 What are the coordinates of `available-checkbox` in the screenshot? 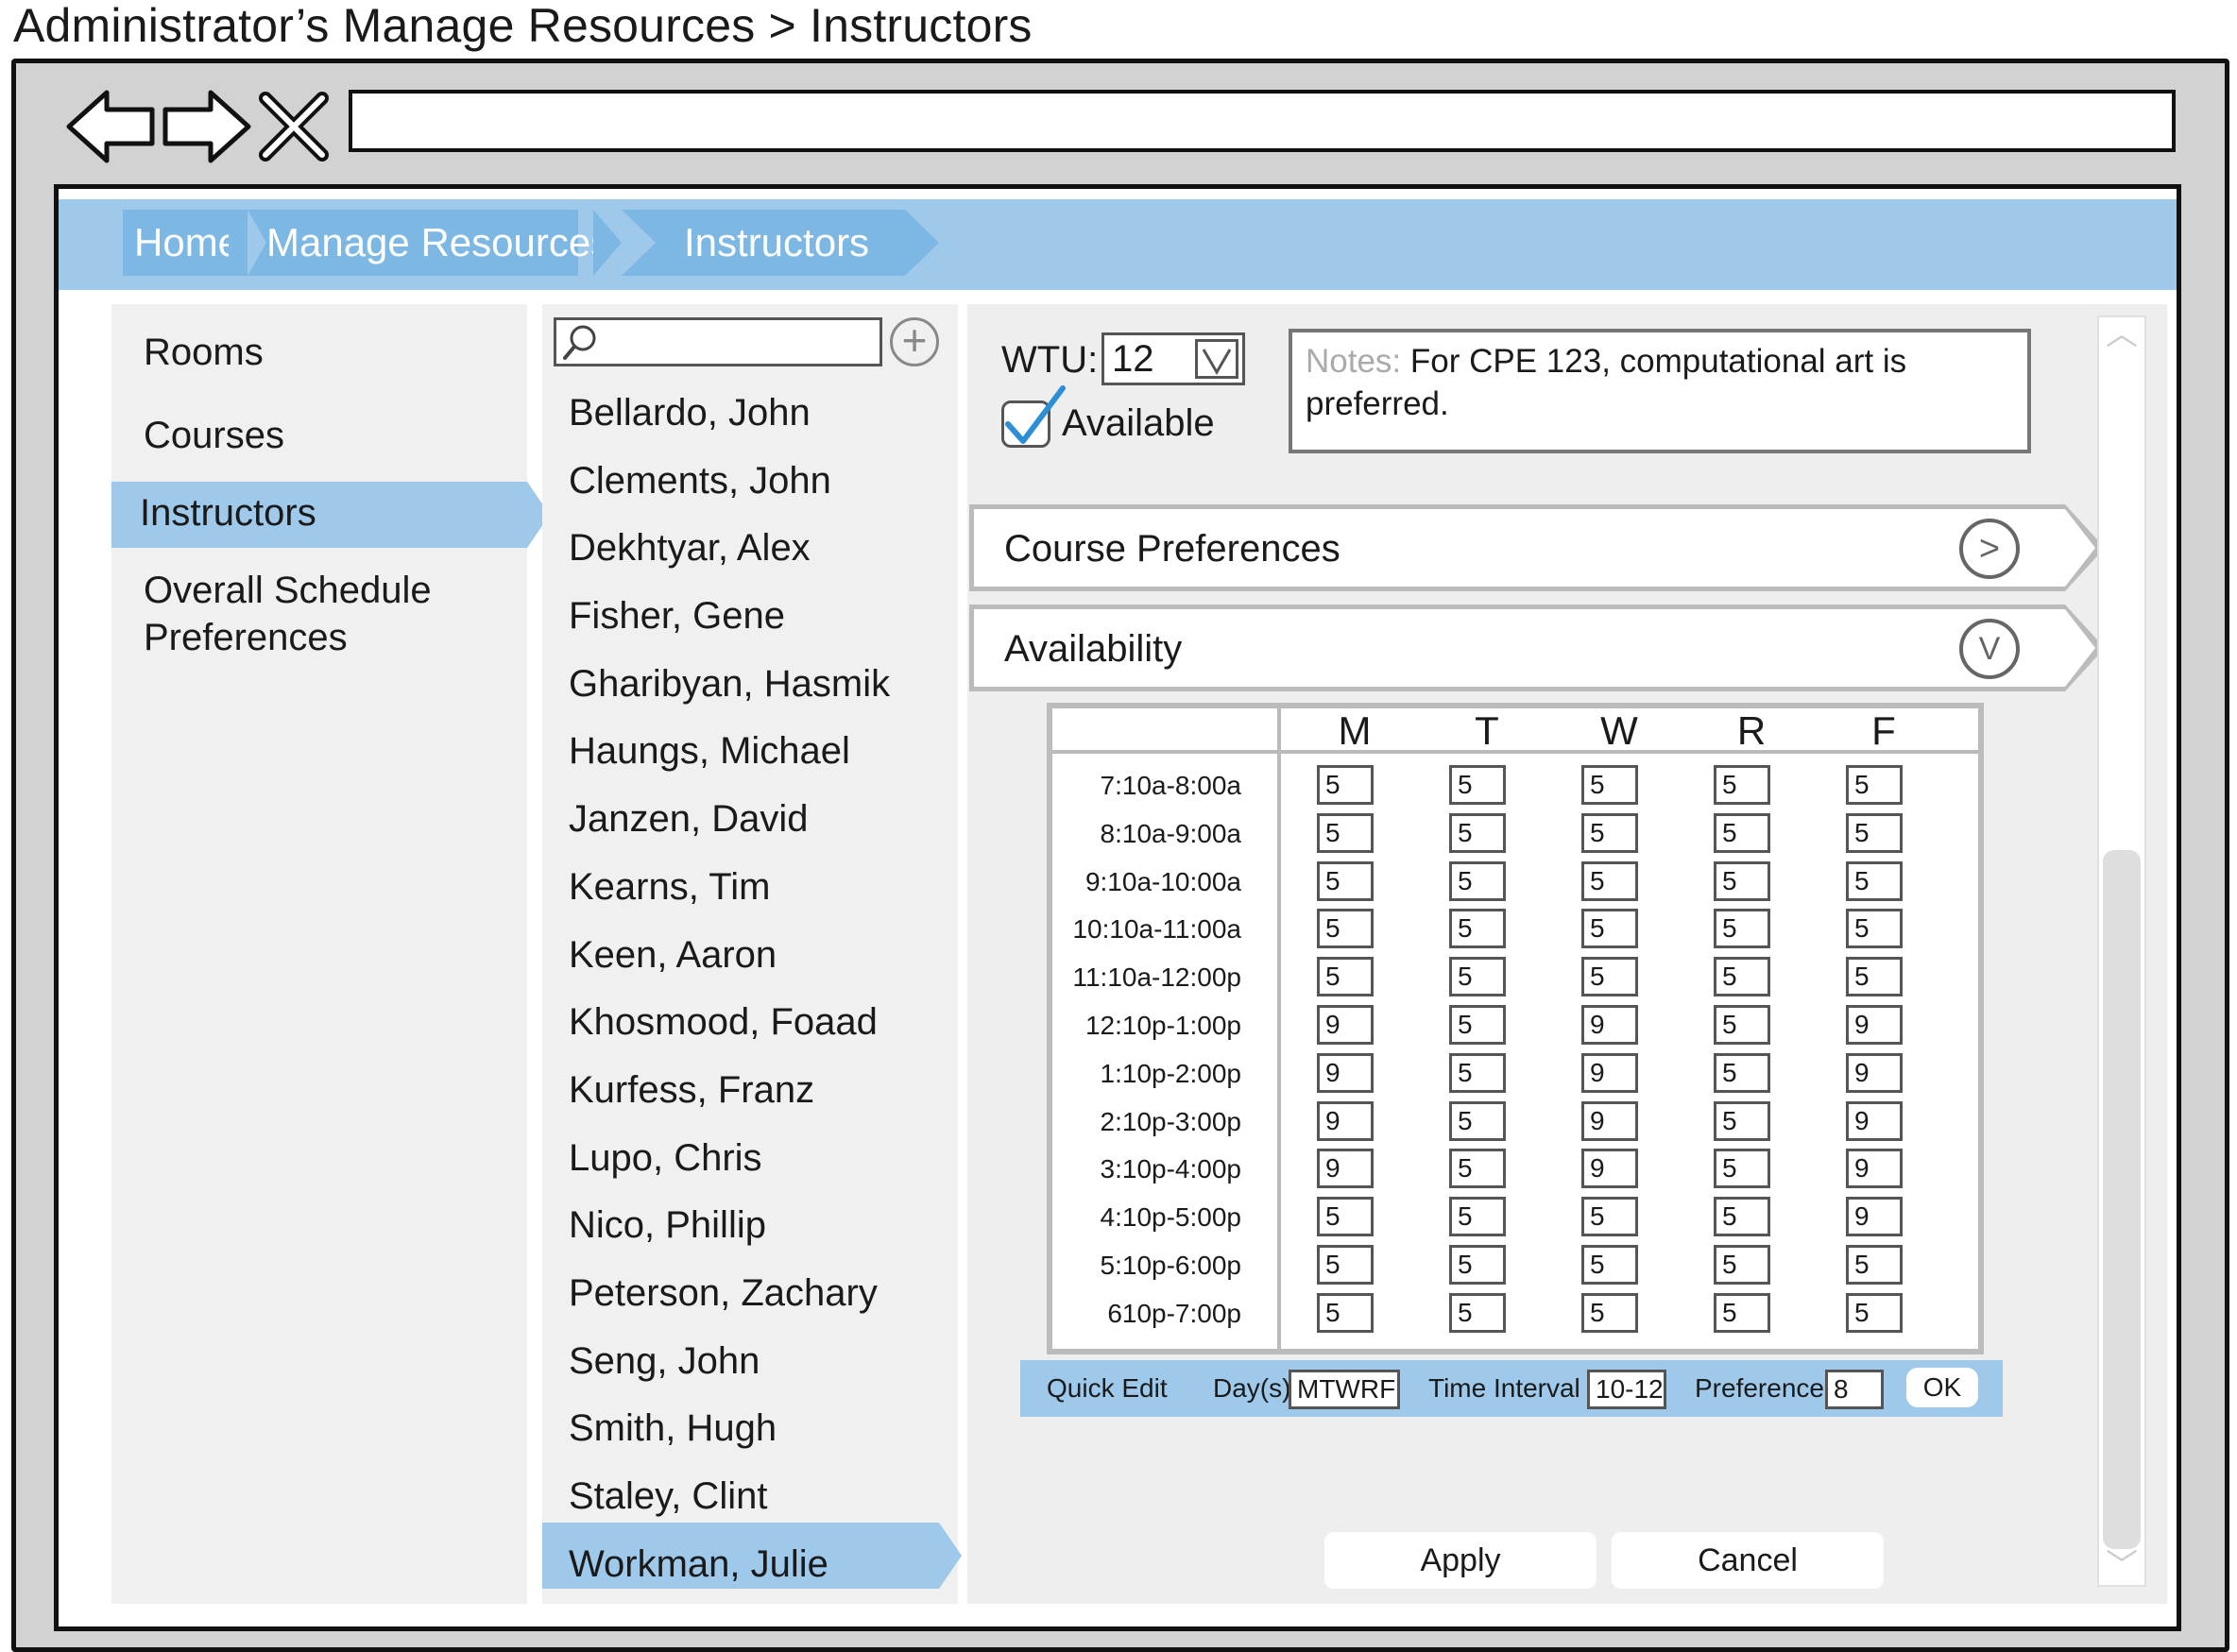 It's located at (1033, 416).